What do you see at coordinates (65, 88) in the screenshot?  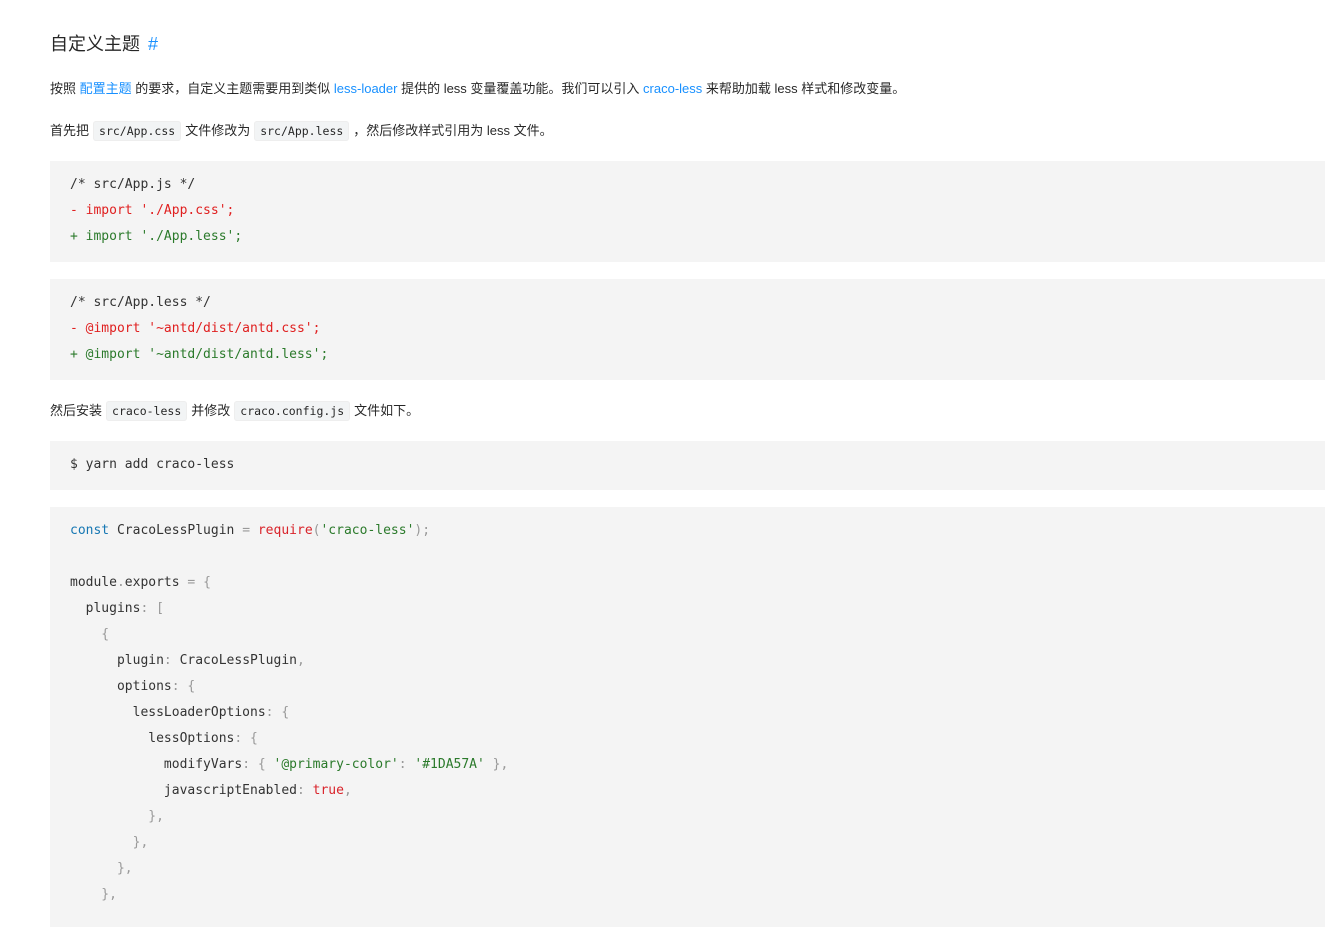 I see `text: 按照` at bounding box center [65, 88].